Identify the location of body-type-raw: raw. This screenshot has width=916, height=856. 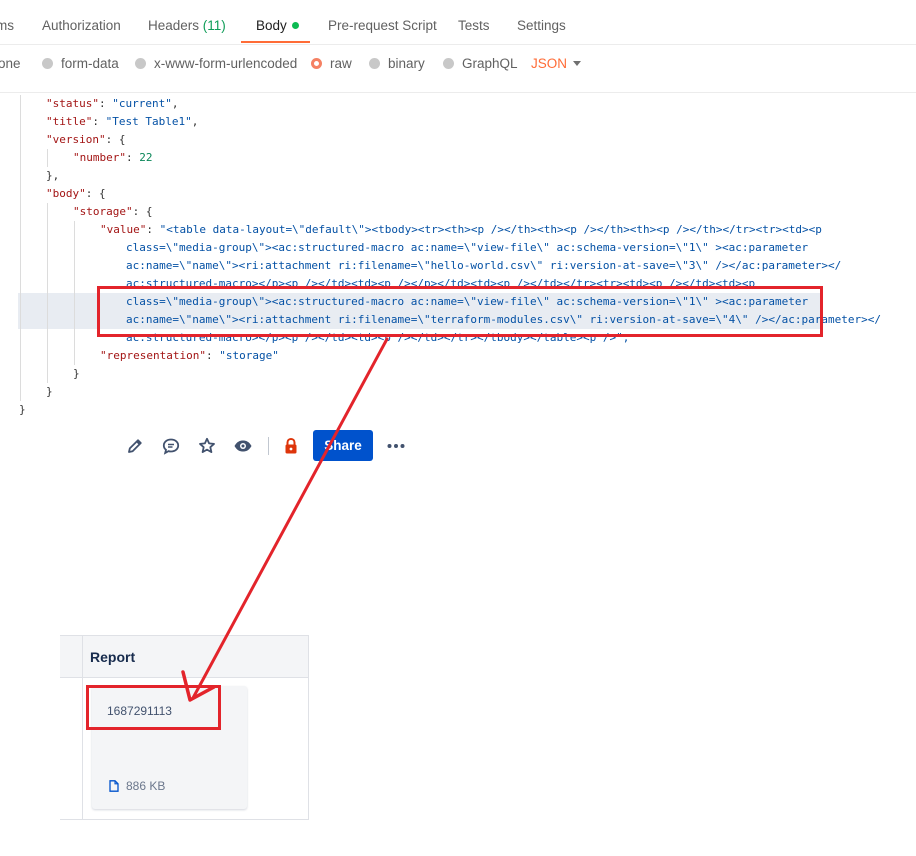
(331, 63).